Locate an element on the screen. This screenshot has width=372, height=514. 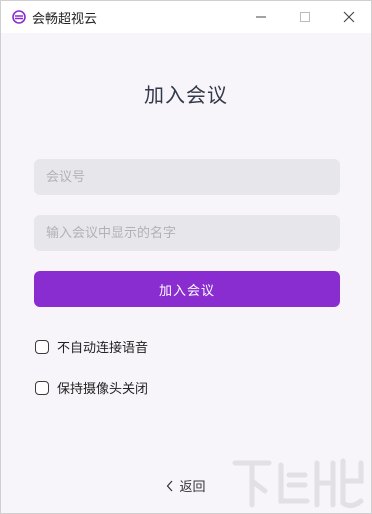
window-controls is located at coordinates (305, 17).